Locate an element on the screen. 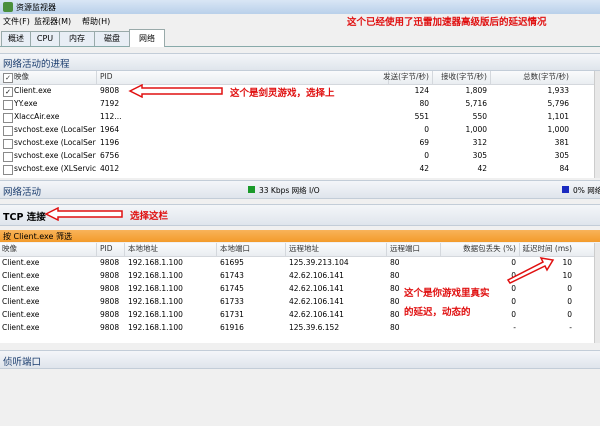 The image size is (600, 426). process-recv: 42 is located at coordinates (482, 168).